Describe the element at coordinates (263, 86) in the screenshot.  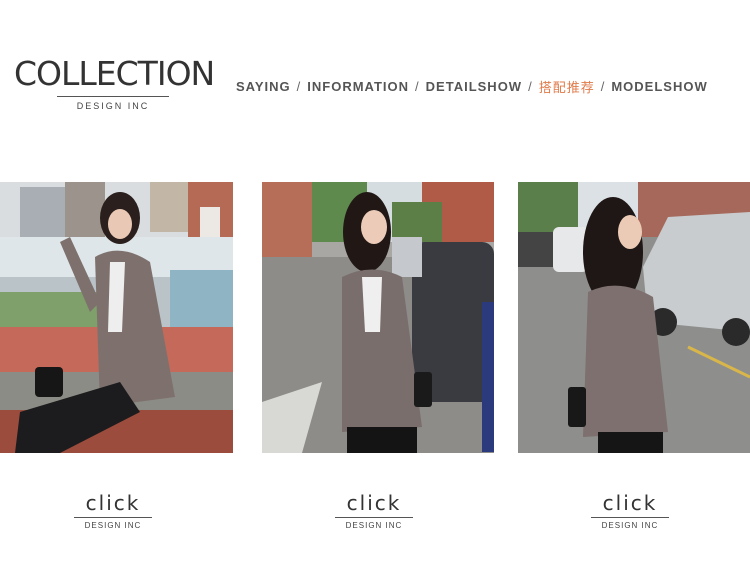
I see `nav-item-saying: SAYING` at that location.